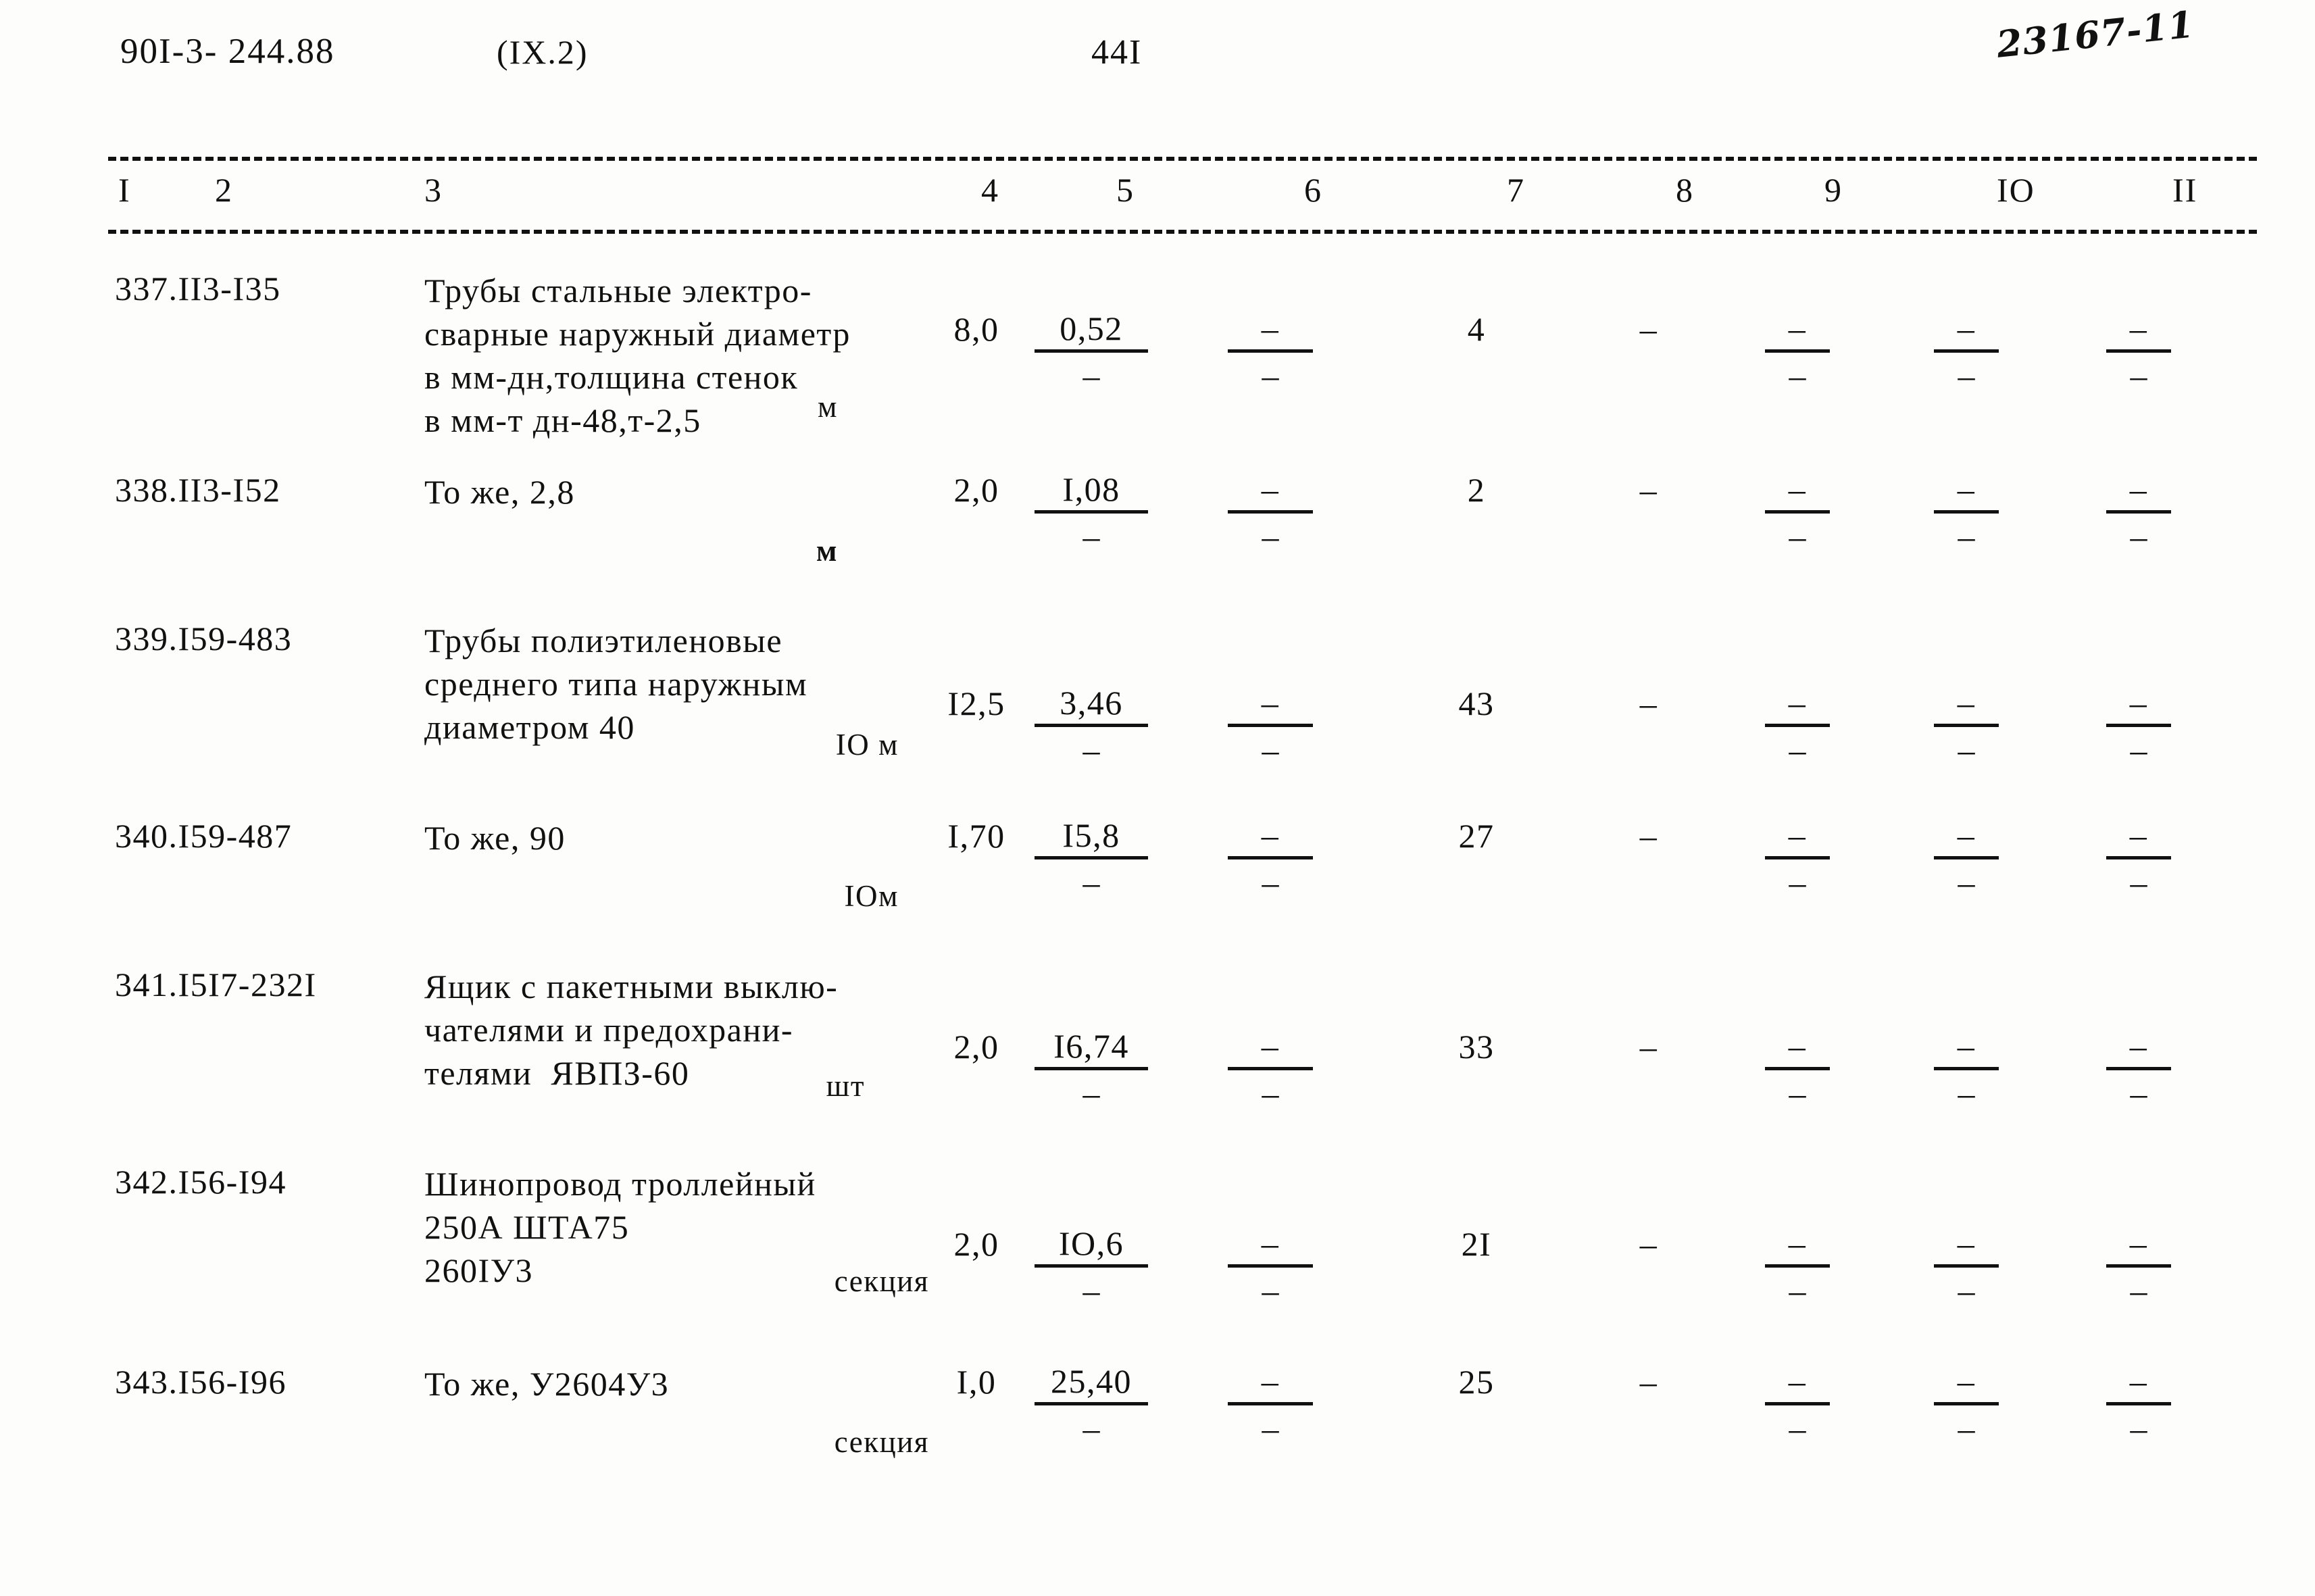 This screenshot has width=2315, height=1596. Describe the element at coordinates (1476, 1047) in the screenshot. I see `cell-col7: 33` at that location.